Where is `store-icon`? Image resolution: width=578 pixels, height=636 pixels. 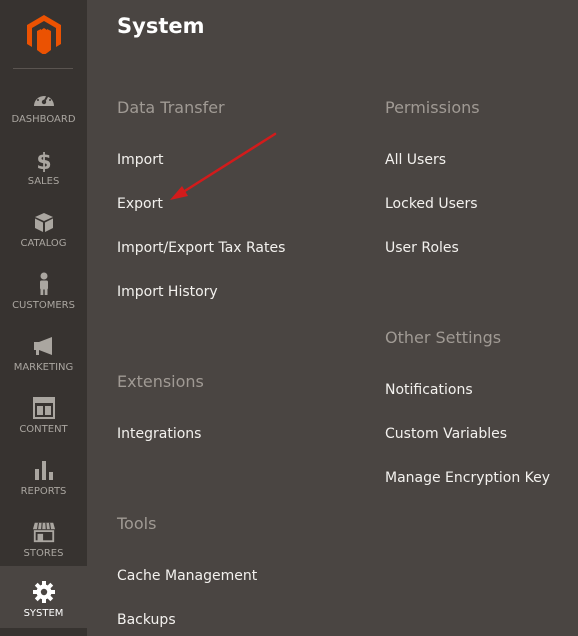
store-icon is located at coordinates (44, 532).